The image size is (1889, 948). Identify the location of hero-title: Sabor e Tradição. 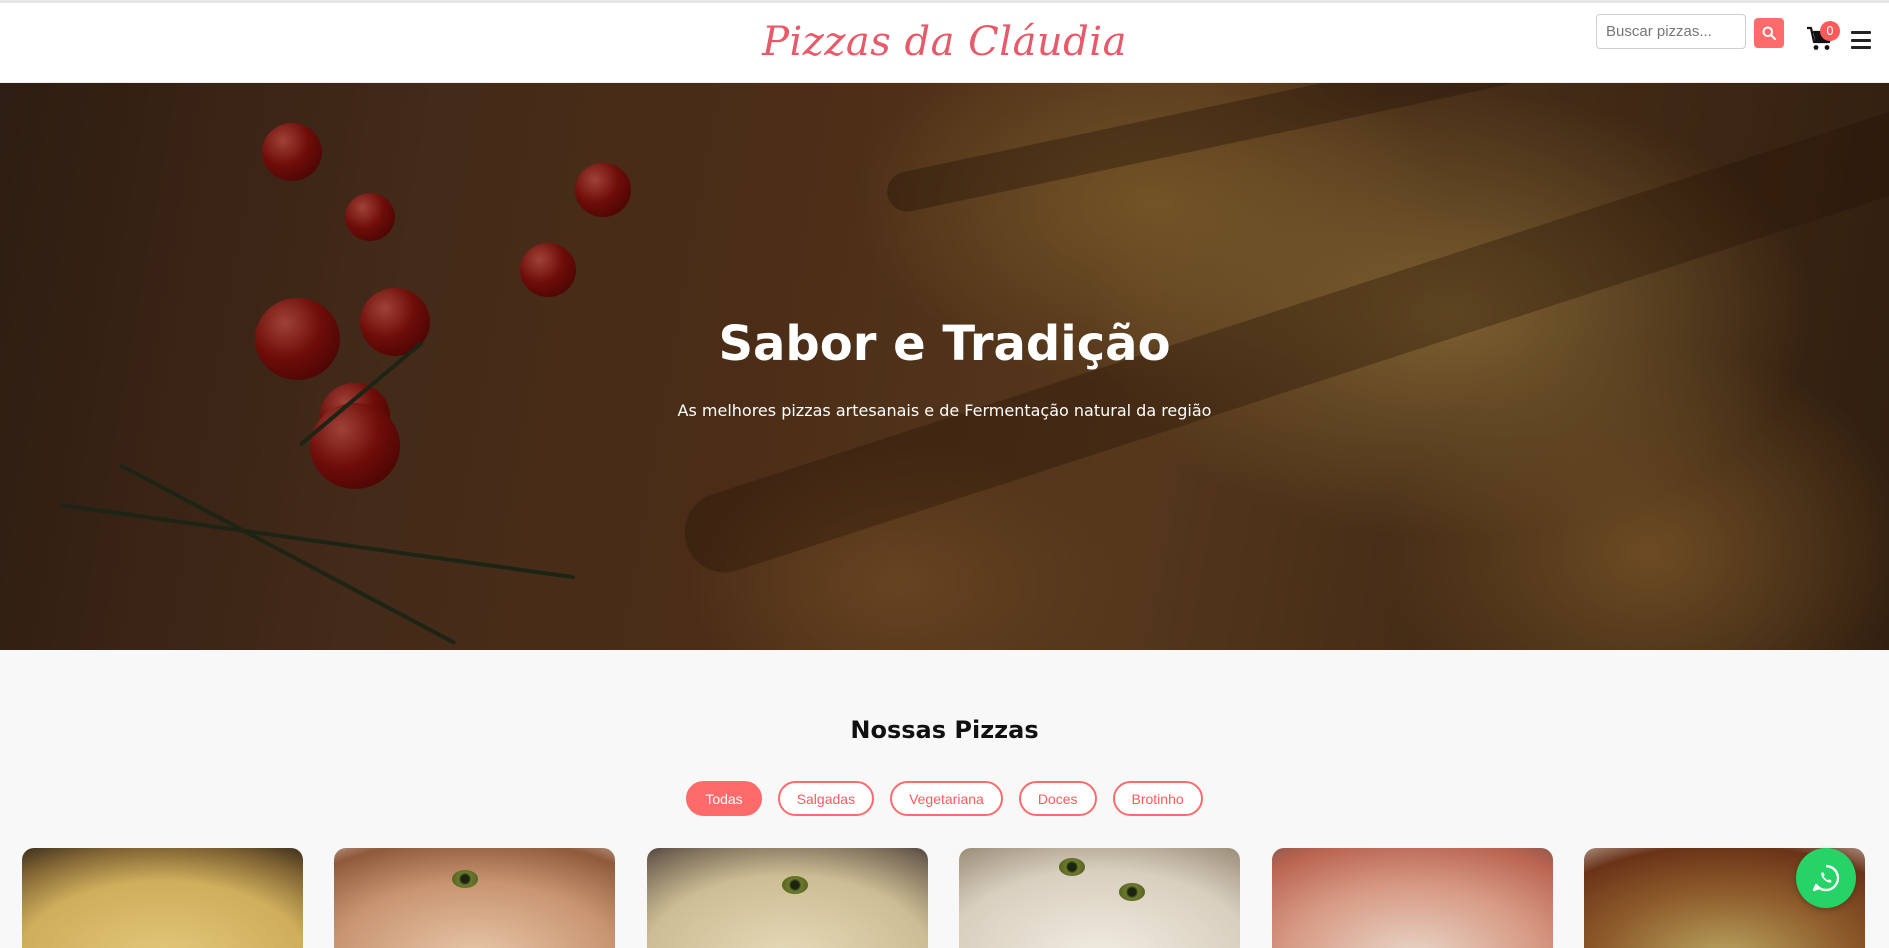
(944, 344).